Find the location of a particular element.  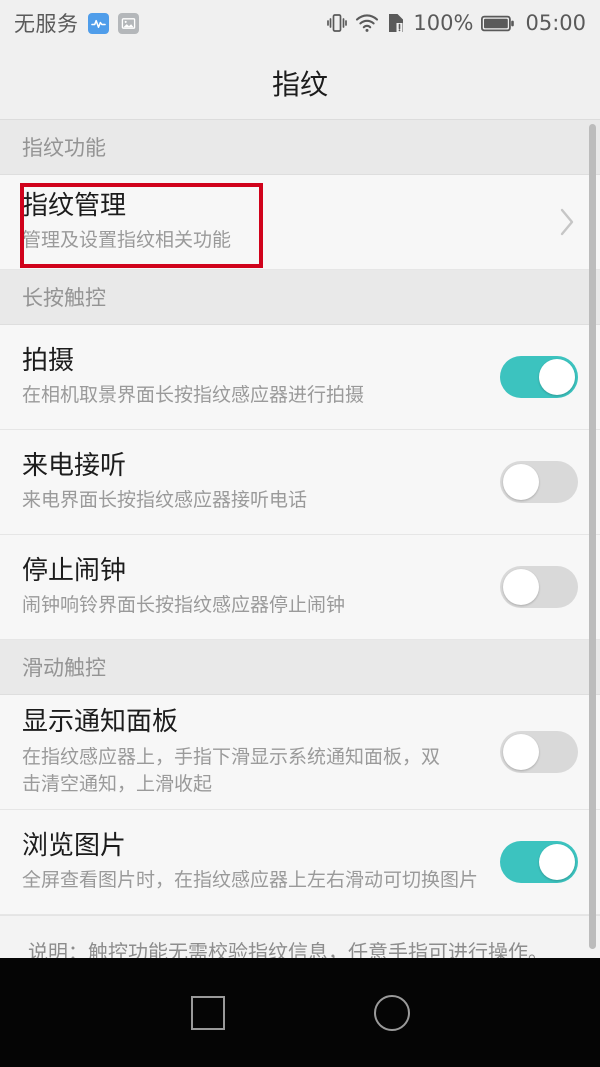

toggle-stop-alarm is located at coordinates (539, 587).